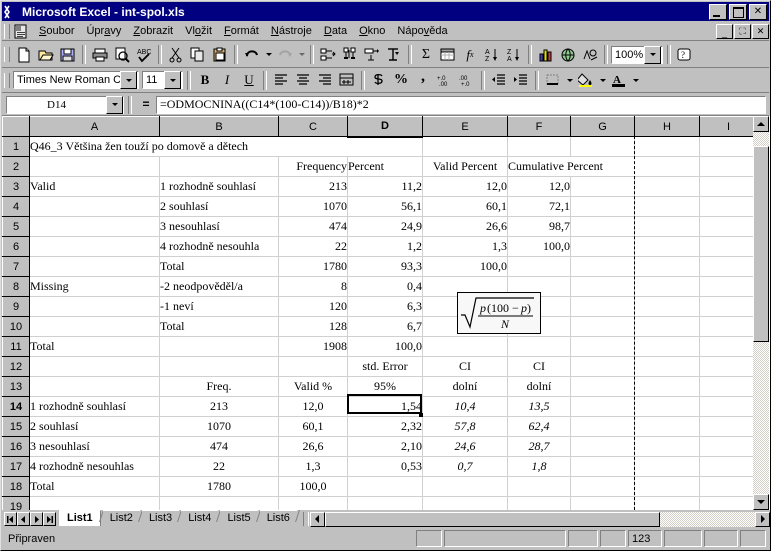 Image resolution: width=771 pixels, height=551 pixels. I want to click on font-name-dropdown-icon, so click(128, 80).